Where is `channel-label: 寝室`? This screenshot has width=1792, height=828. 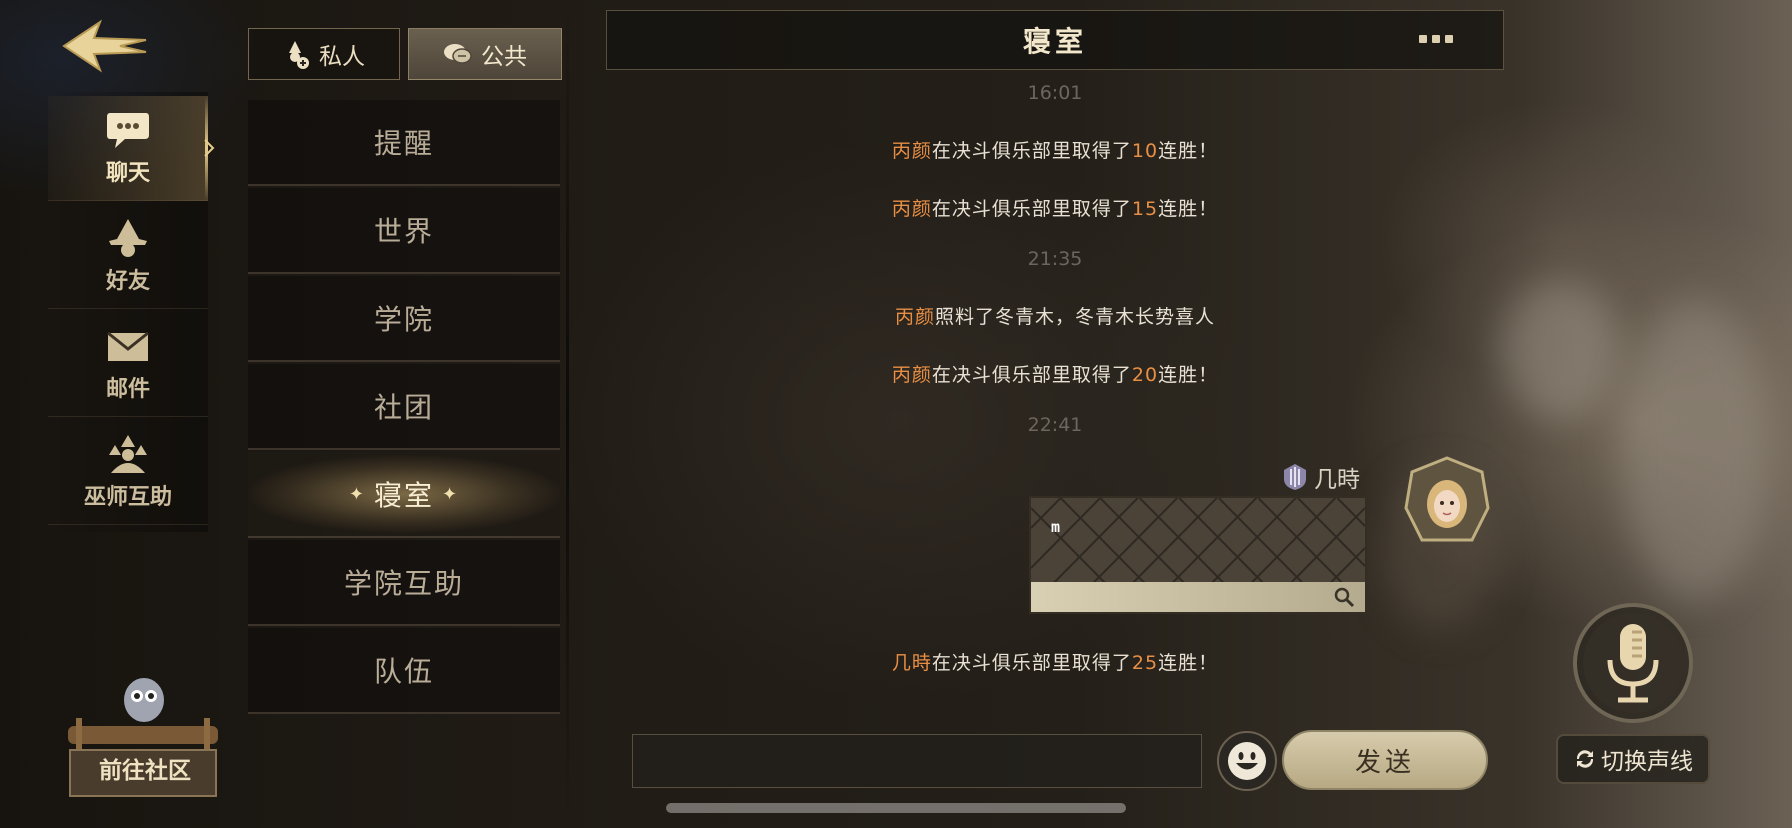
channel-label: 寝室 is located at coordinates (403, 495).